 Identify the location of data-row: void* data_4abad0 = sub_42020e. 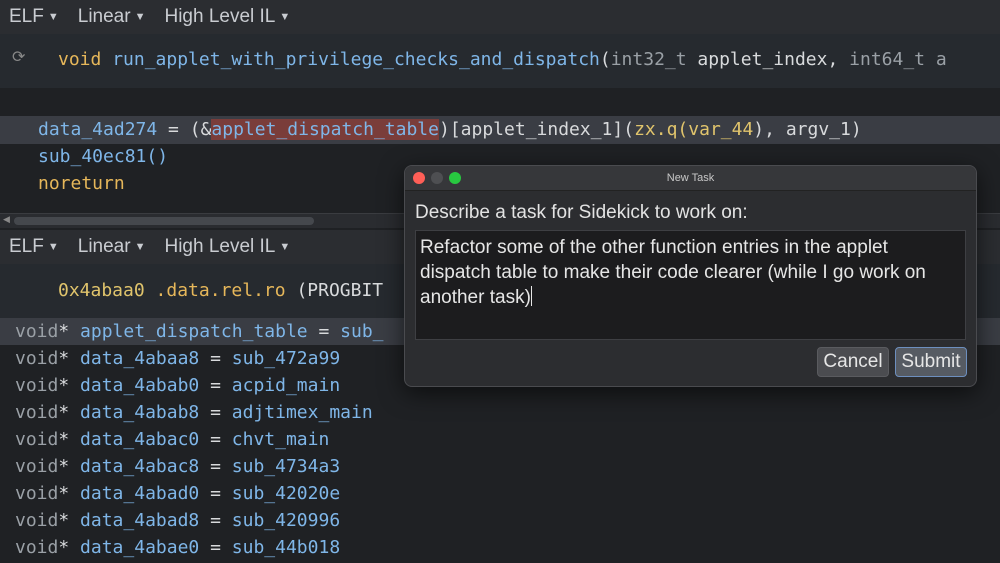
(500, 493).